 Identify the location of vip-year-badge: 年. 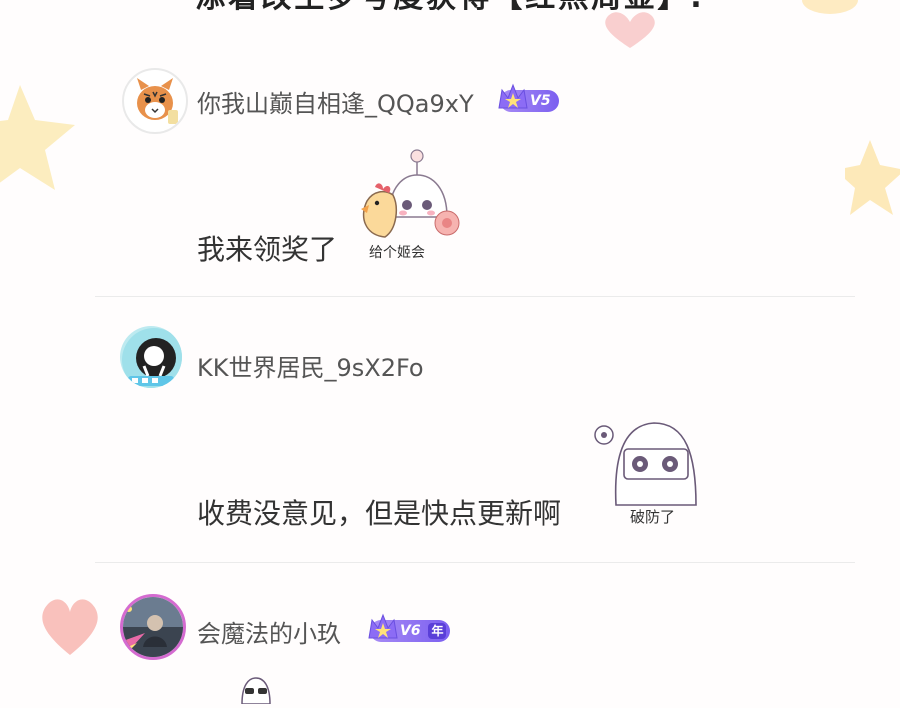
(437, 631).